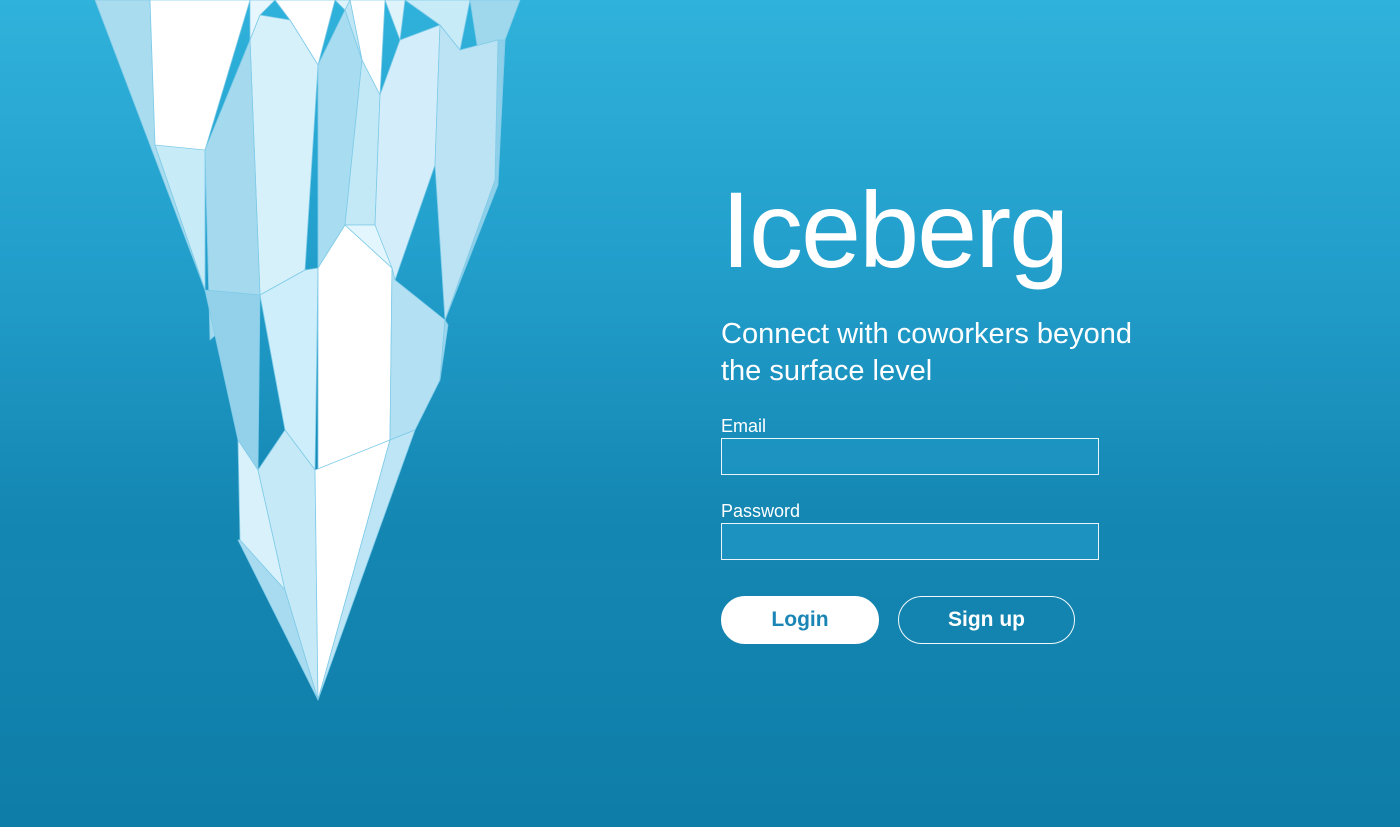 Image resolution: width=1400 pixels, height=827 pixels. I want to click on password-label: Password, so click(761, 511).